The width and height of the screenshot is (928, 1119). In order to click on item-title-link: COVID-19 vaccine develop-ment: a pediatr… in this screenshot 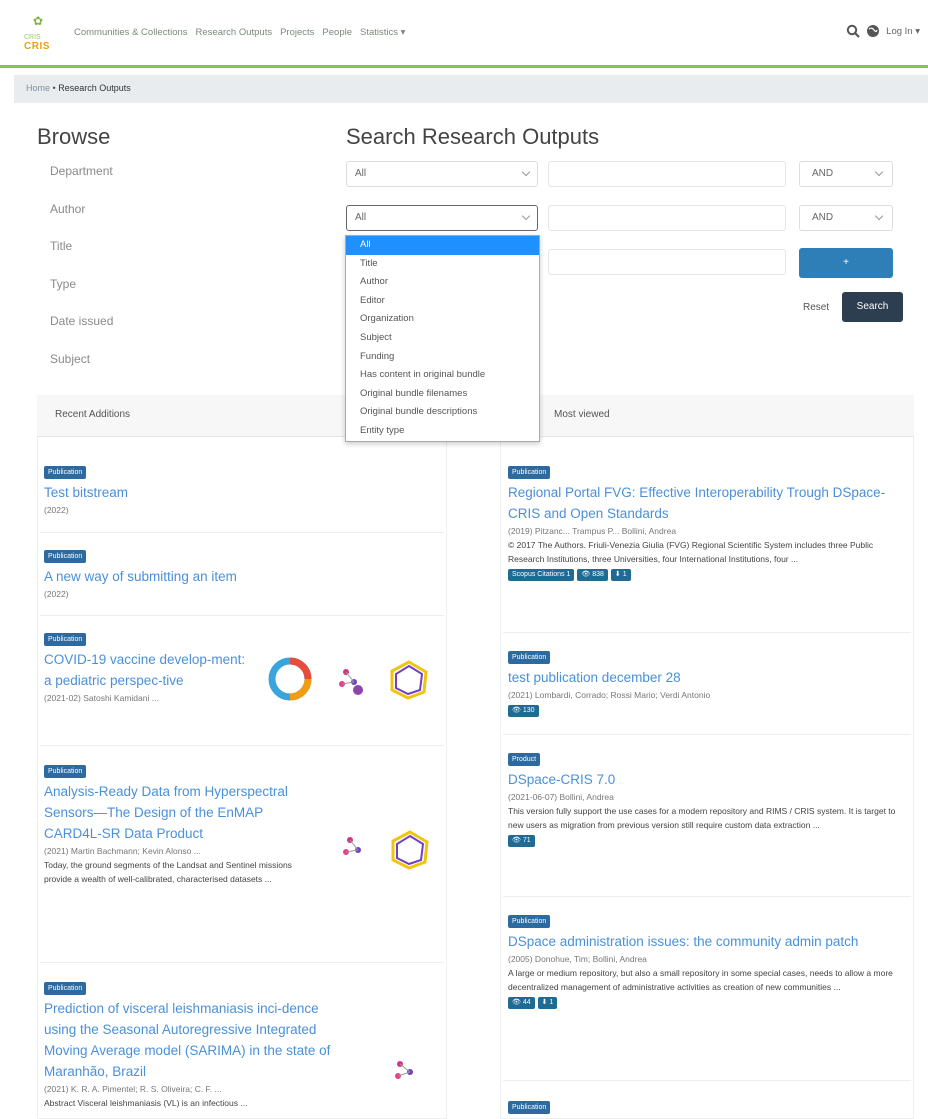, I will do `click(149, 670)`.